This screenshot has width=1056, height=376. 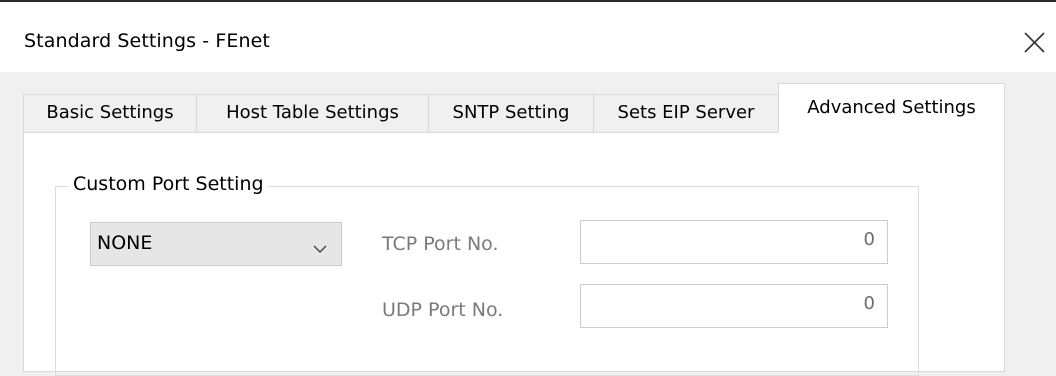 What do you see at coordinates (125, 243) in the screenshot?
I see `port-mode-value: NONE` at bounding box center [125, 243].